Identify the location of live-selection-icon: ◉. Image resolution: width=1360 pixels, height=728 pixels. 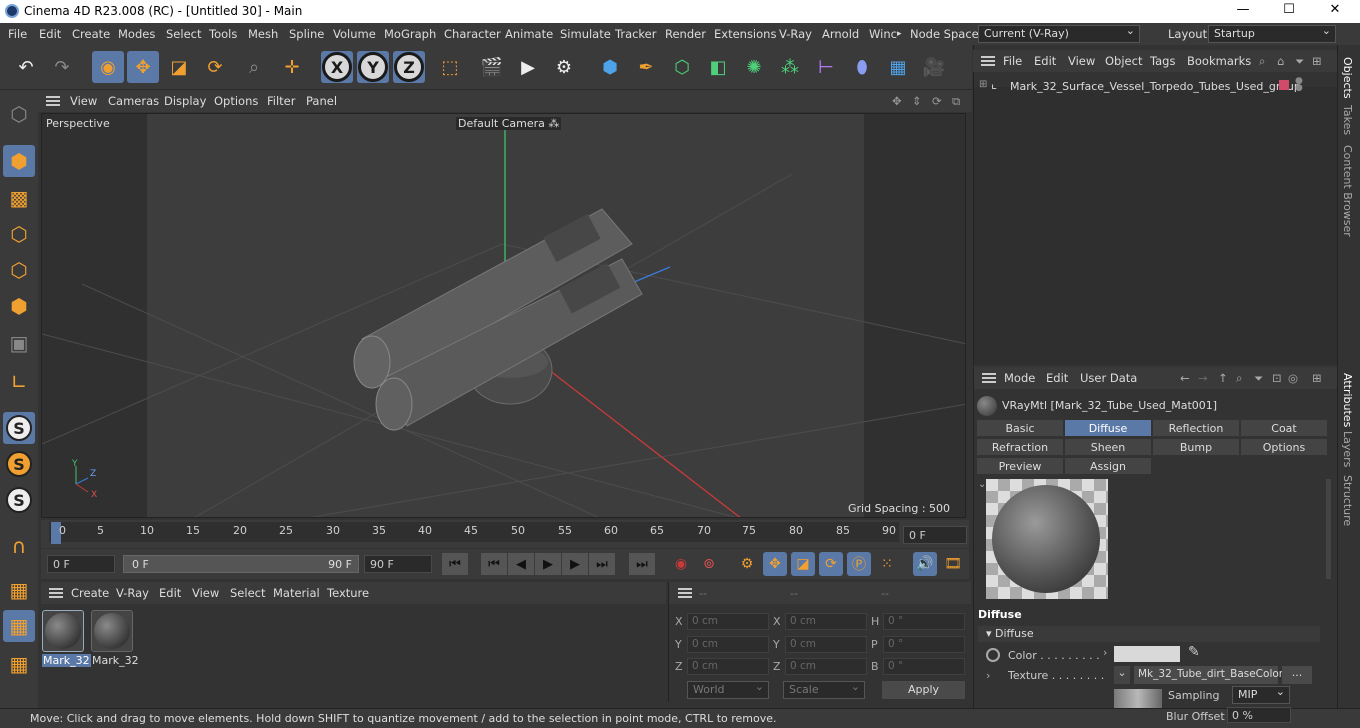
(108, 67).